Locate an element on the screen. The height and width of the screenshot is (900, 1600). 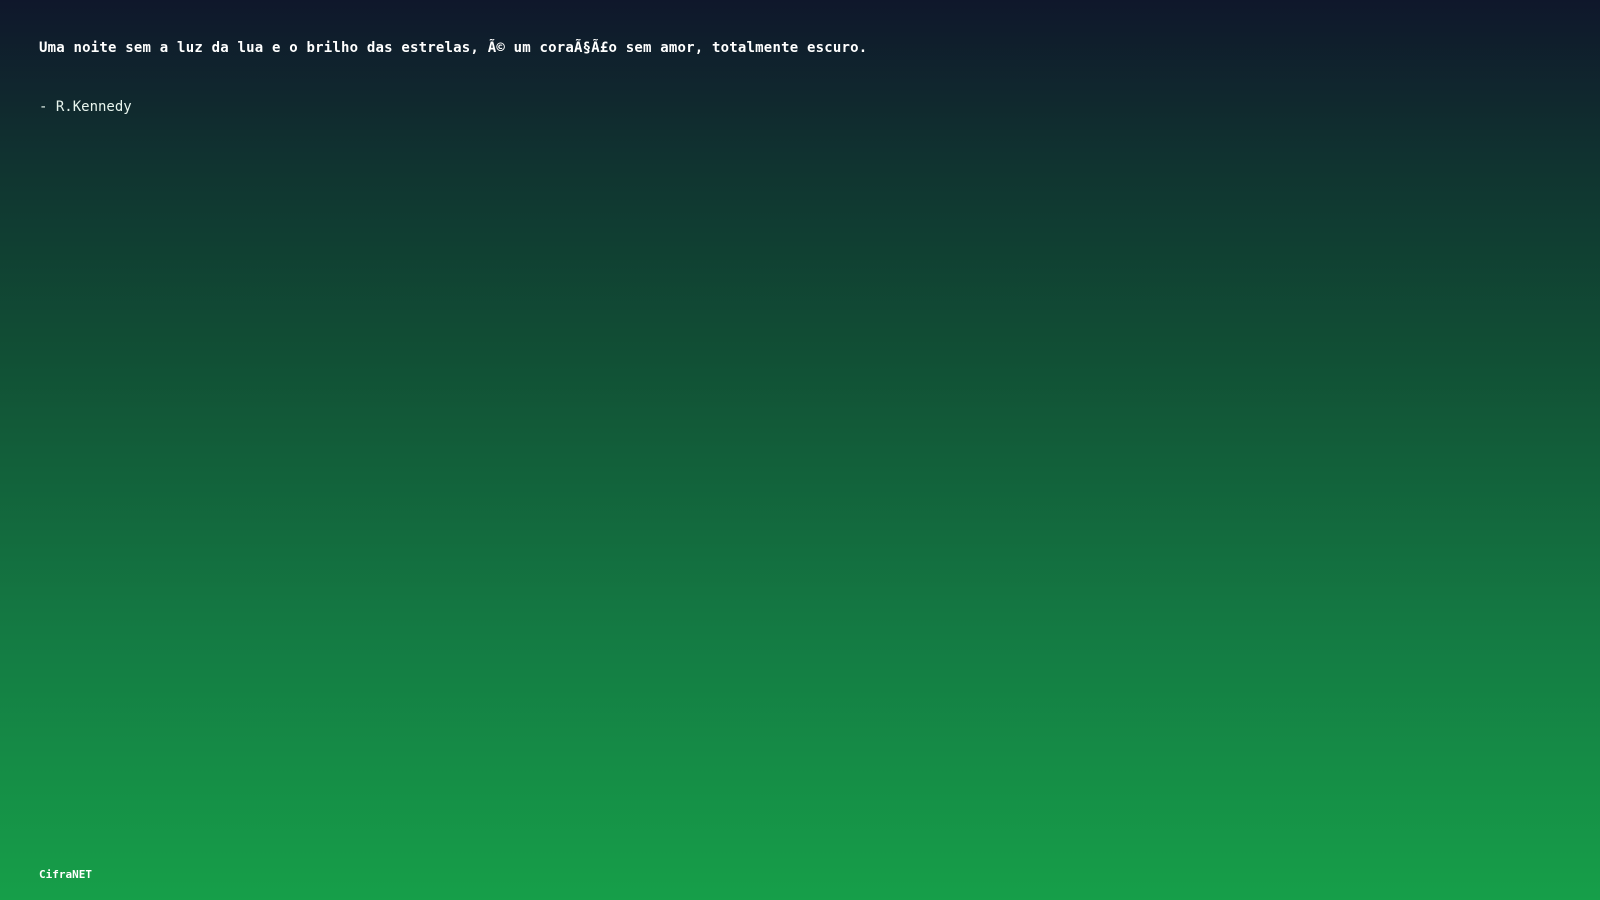
quote-author: - R.Kennedy is located at coordinates (85, 107).